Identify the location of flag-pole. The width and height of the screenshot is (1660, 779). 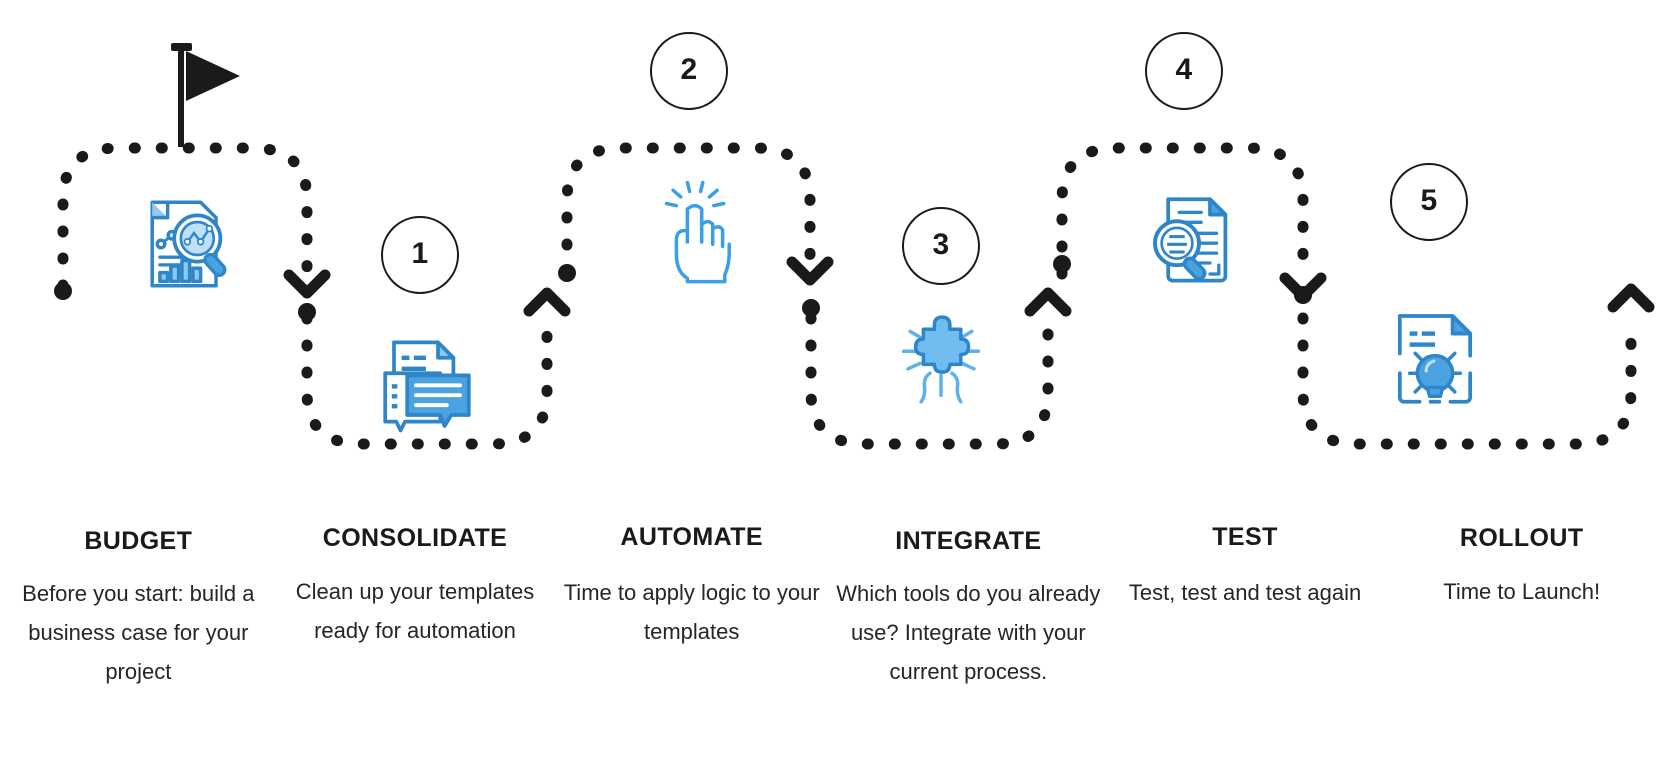
(181, 96).